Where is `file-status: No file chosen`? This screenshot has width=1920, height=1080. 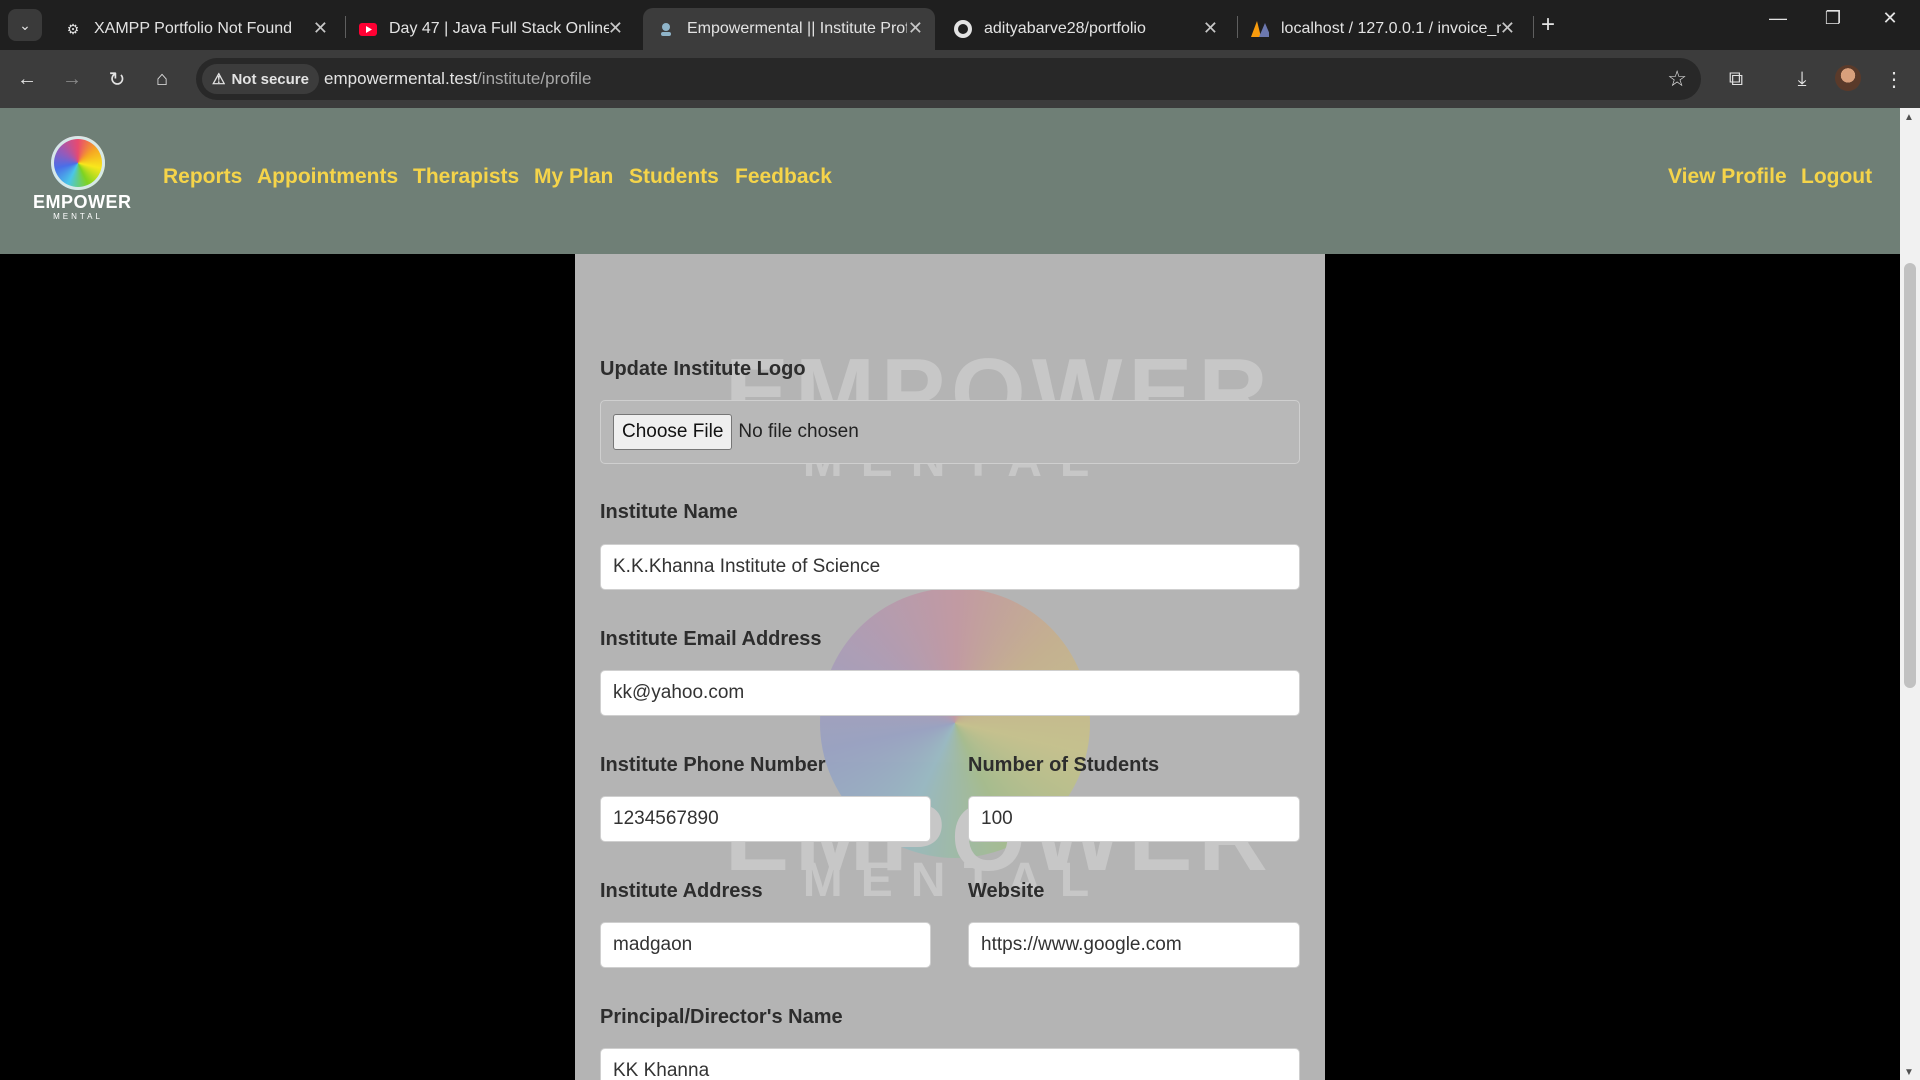
file-status: No file chosen is located at coordinates (798, 431).